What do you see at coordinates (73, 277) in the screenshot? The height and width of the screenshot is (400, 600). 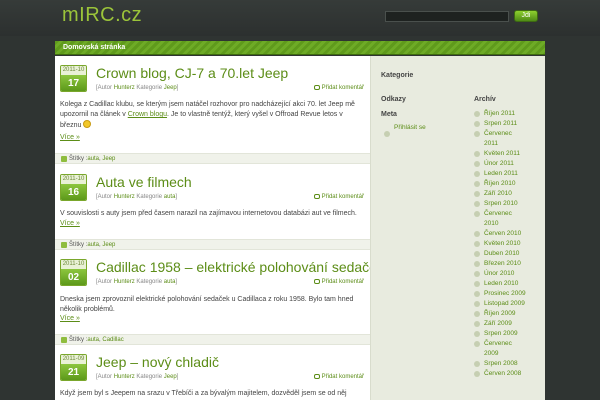 I see `post-date-day: 02` at bounding box center [73, 277].